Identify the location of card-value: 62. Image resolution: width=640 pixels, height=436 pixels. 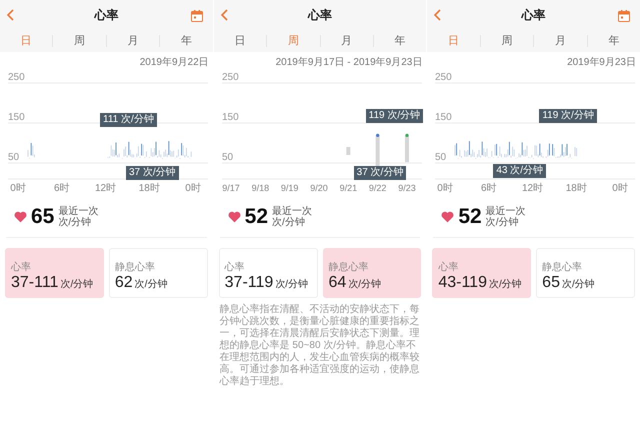
(123, 283).